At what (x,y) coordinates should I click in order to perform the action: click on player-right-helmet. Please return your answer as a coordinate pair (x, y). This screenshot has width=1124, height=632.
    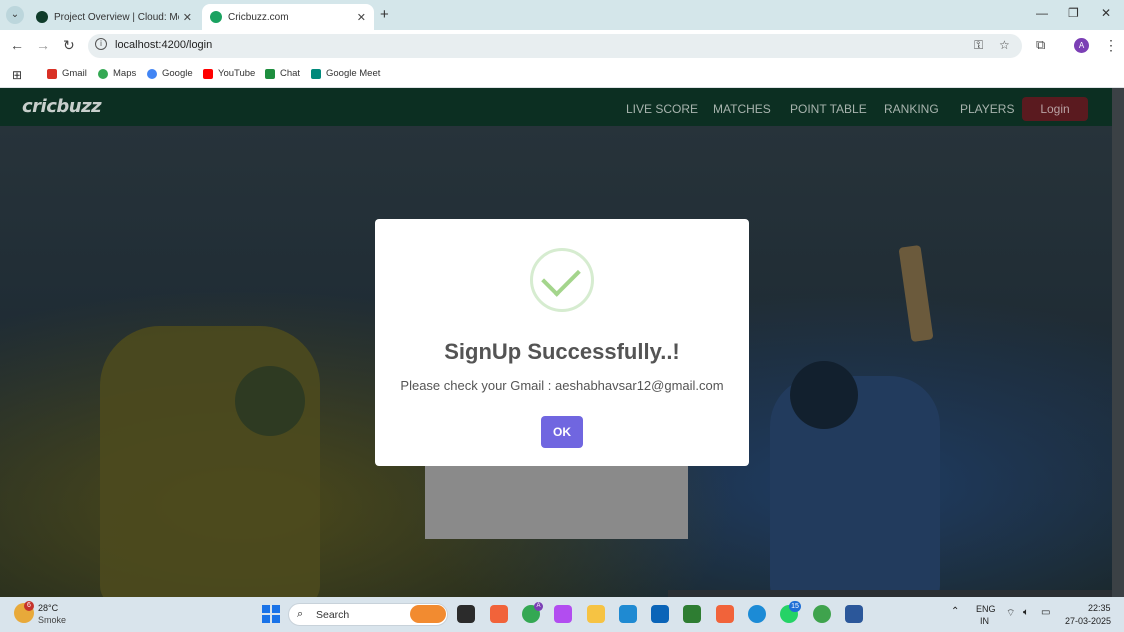
    Looking at the image, I should click on (824, 395).